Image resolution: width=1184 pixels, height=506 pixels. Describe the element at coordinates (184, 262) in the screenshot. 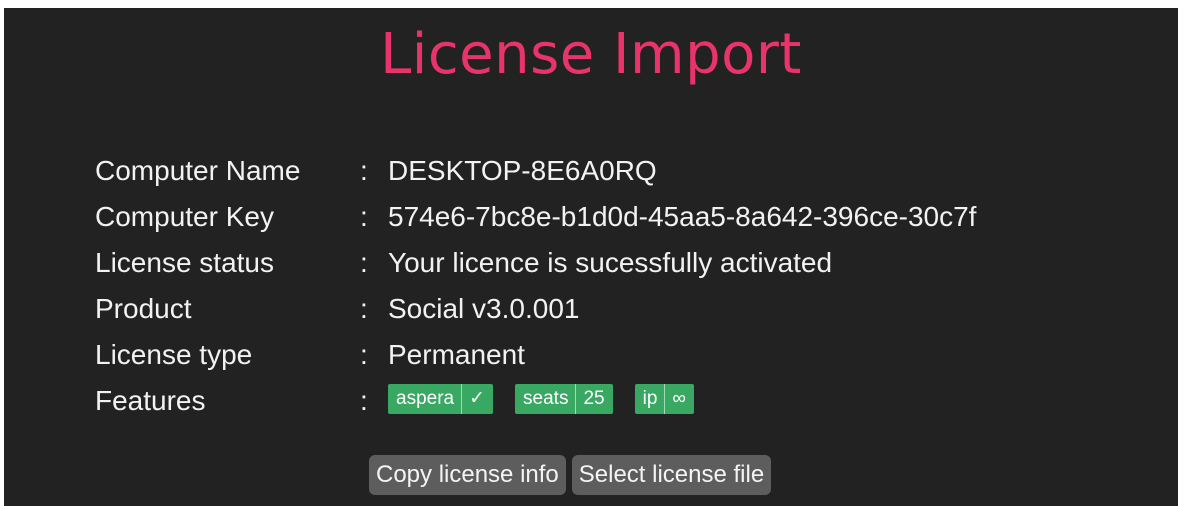

I see `info-label: License status` at that location.